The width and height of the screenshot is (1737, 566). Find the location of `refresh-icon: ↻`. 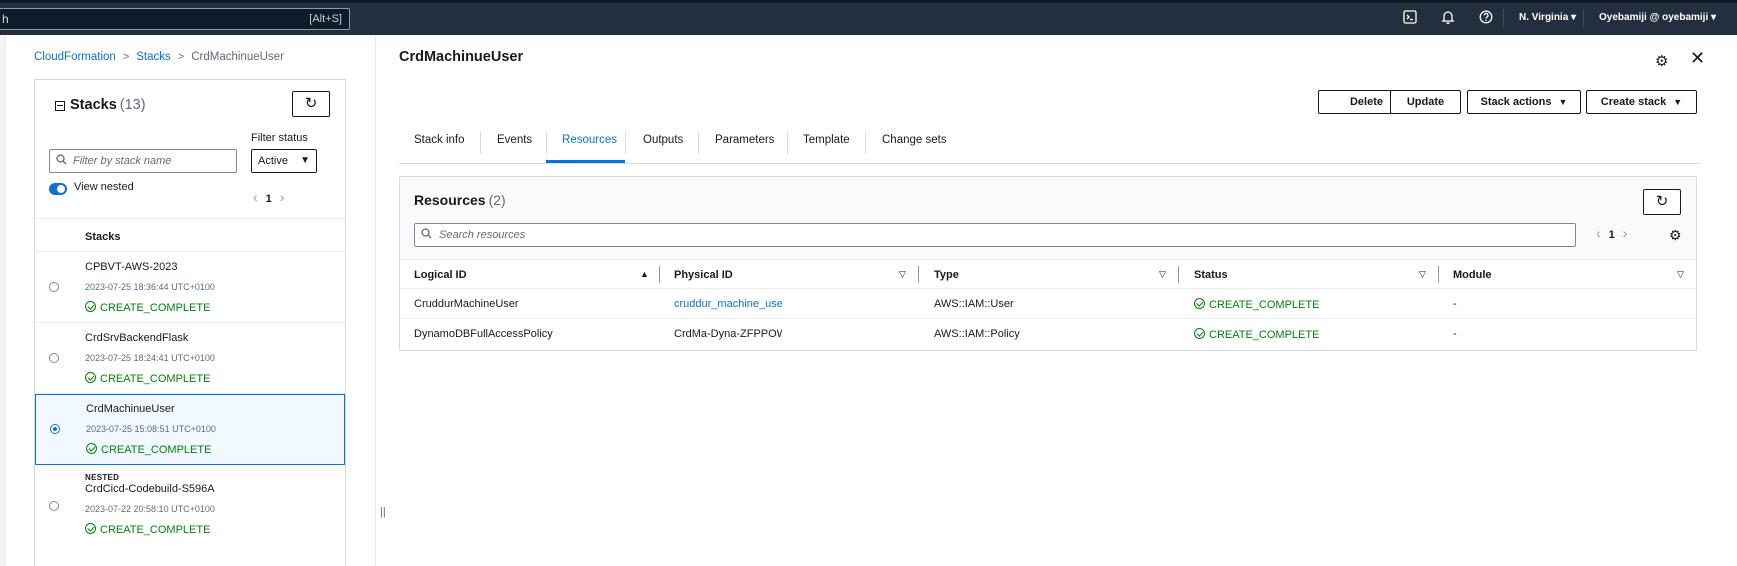

refresh-icon: ↻ is located at coordinates (311, 103).